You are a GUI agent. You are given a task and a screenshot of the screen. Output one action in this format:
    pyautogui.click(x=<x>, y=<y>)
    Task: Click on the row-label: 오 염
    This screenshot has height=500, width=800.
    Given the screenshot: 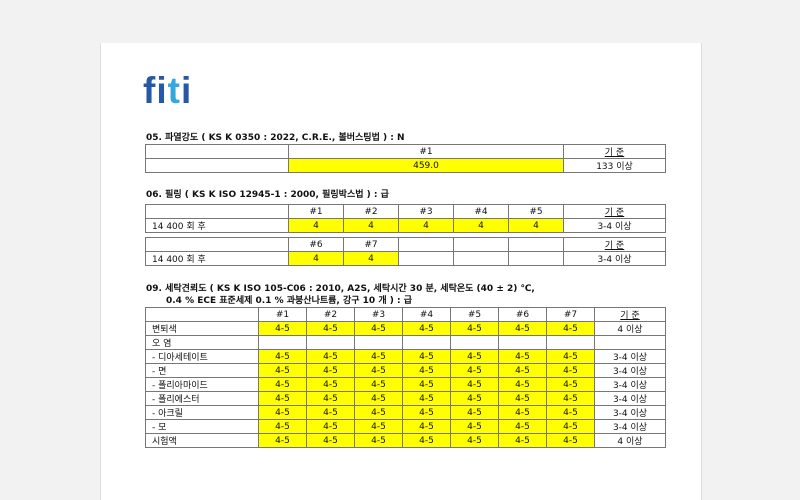 What is the action you would take?
    pyautogui.click(x=202, y=342)
    